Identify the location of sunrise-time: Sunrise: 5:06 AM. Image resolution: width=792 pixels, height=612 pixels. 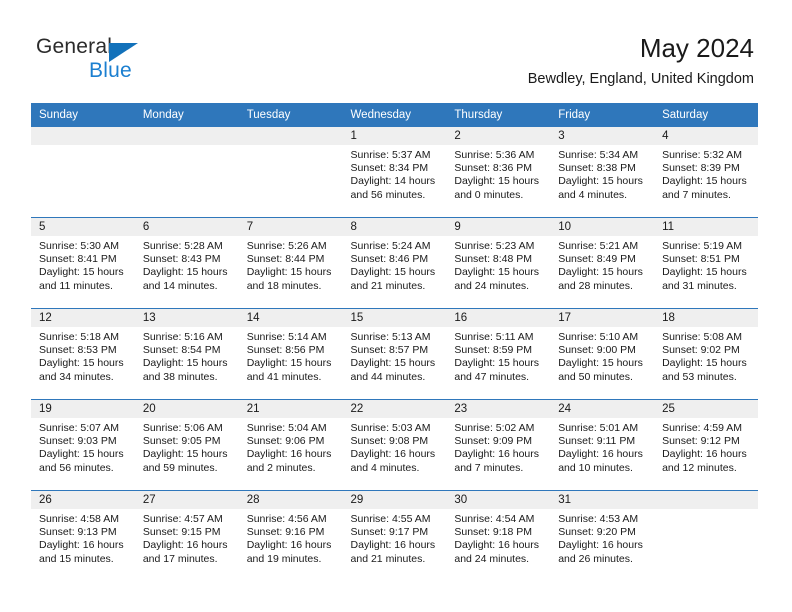
(182, 428).